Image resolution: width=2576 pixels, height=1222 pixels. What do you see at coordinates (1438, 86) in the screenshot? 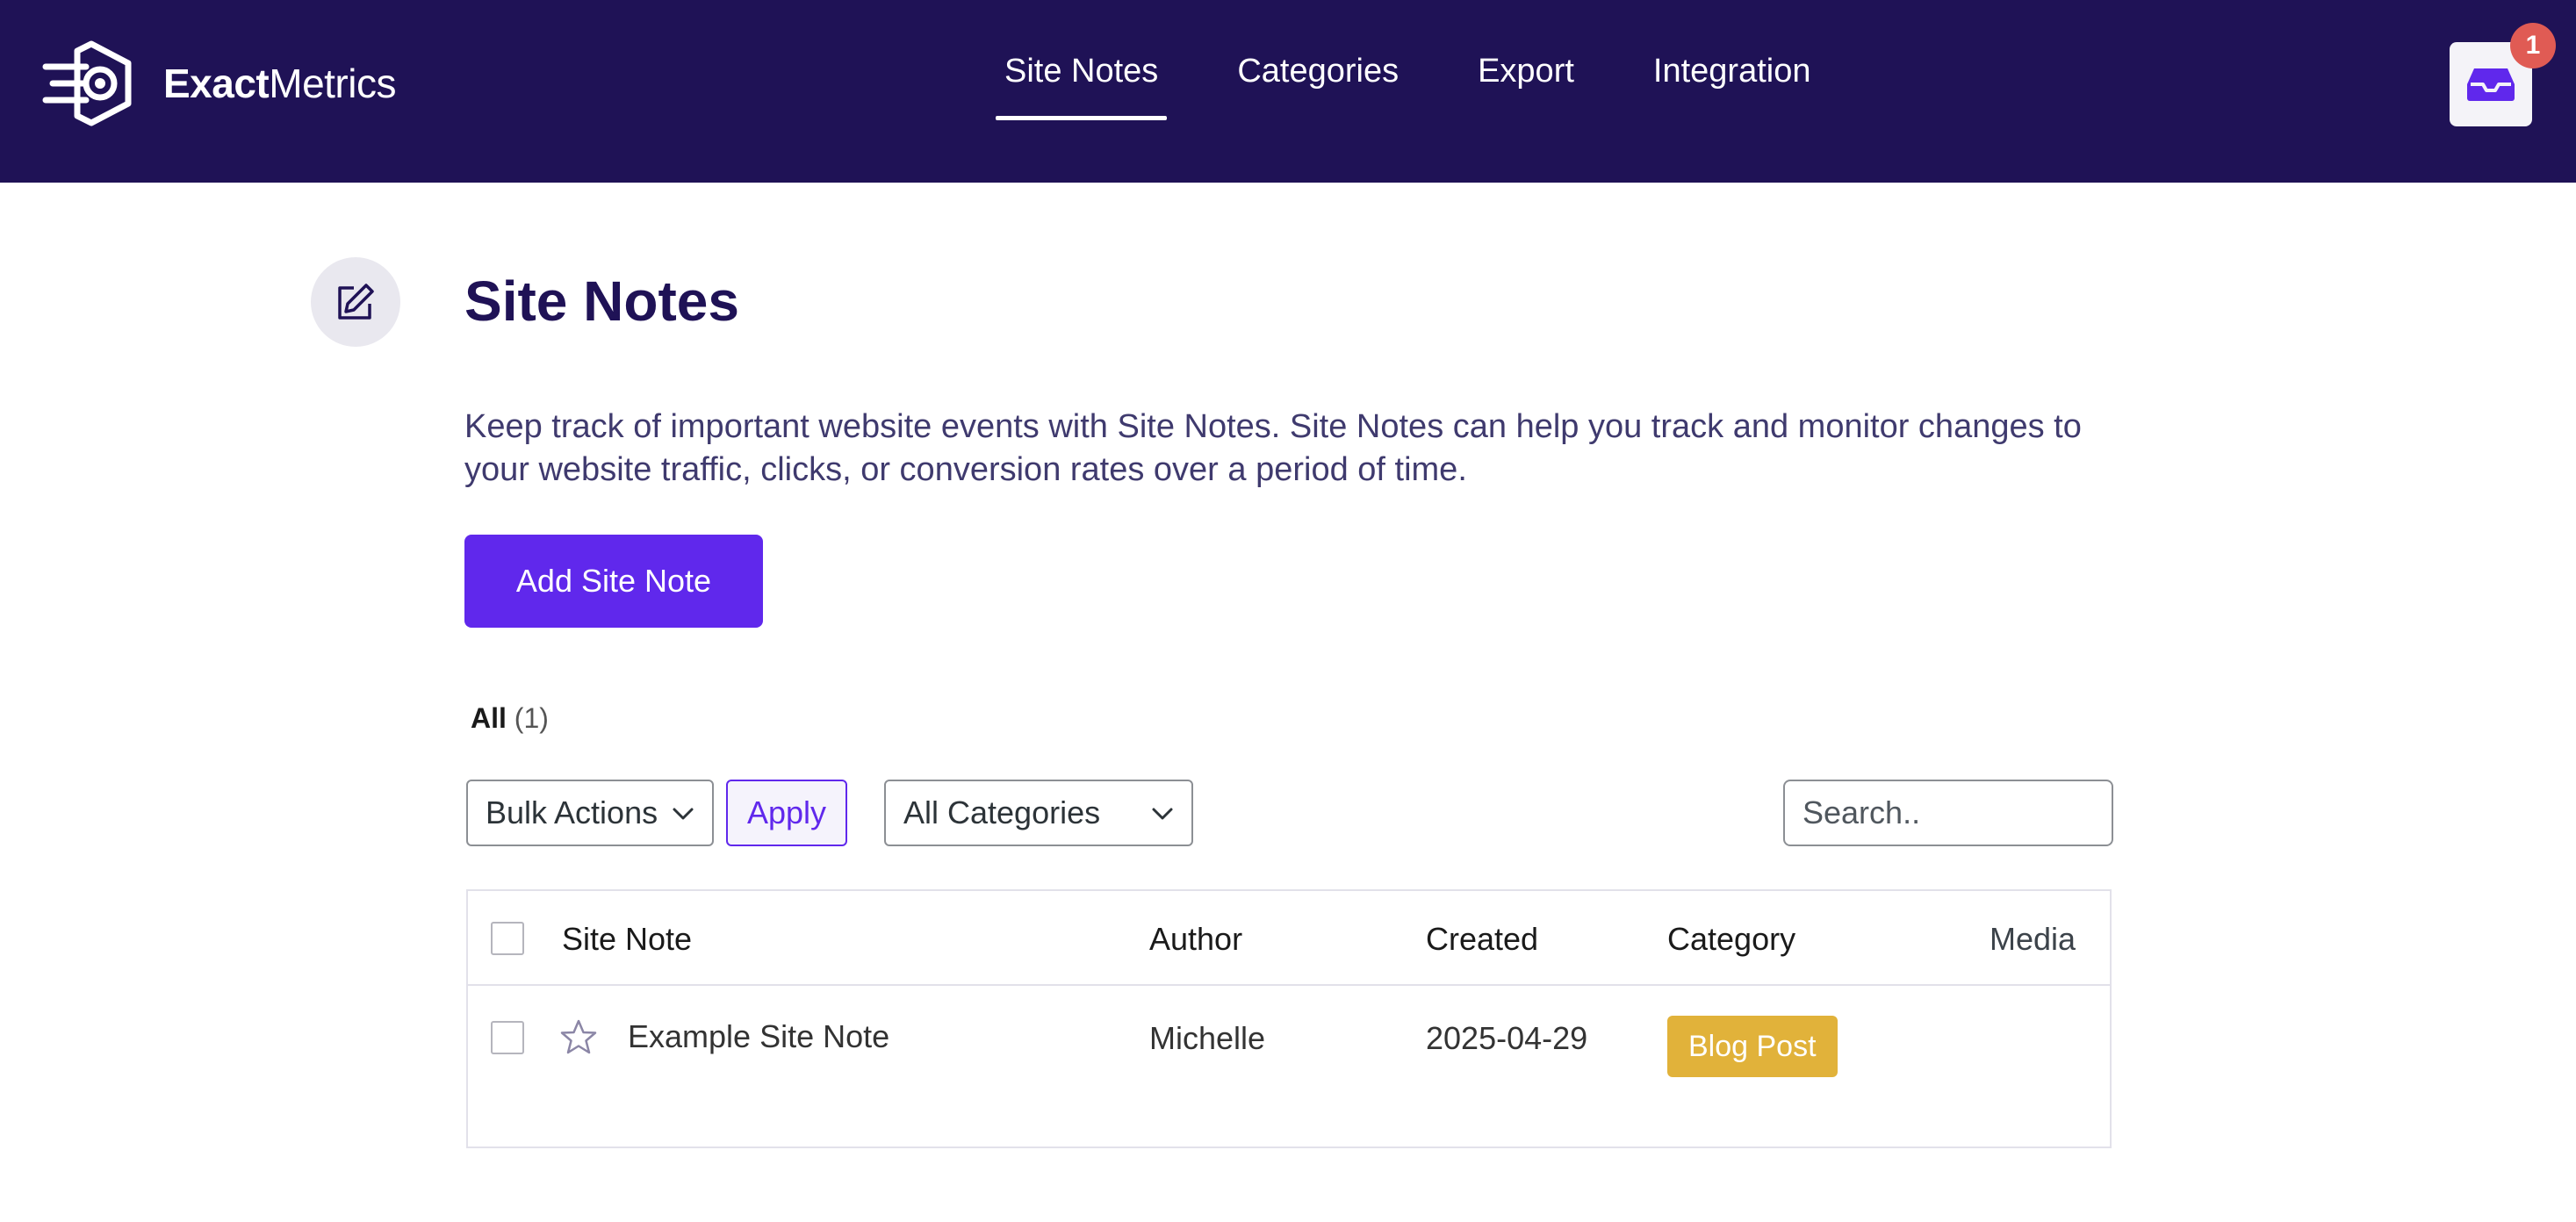
I see `main-nav: Site Notes Categories Export Integration` at bounding box center [1438, 86].